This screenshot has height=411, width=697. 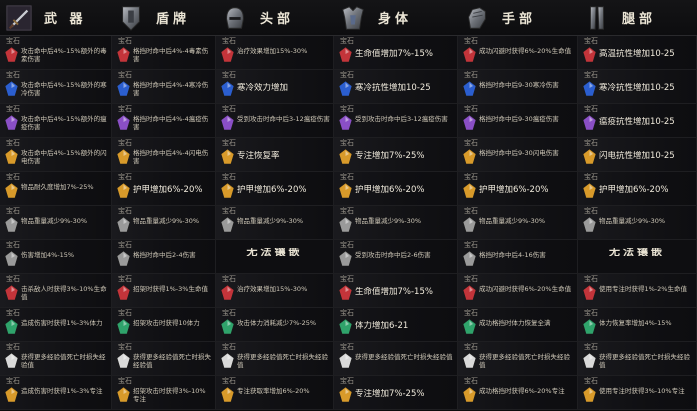 I want to click on gem-effect-cell: 宝石 攻击命中后4%-15%额外的闪电伤害, so click(x=56, y=155).